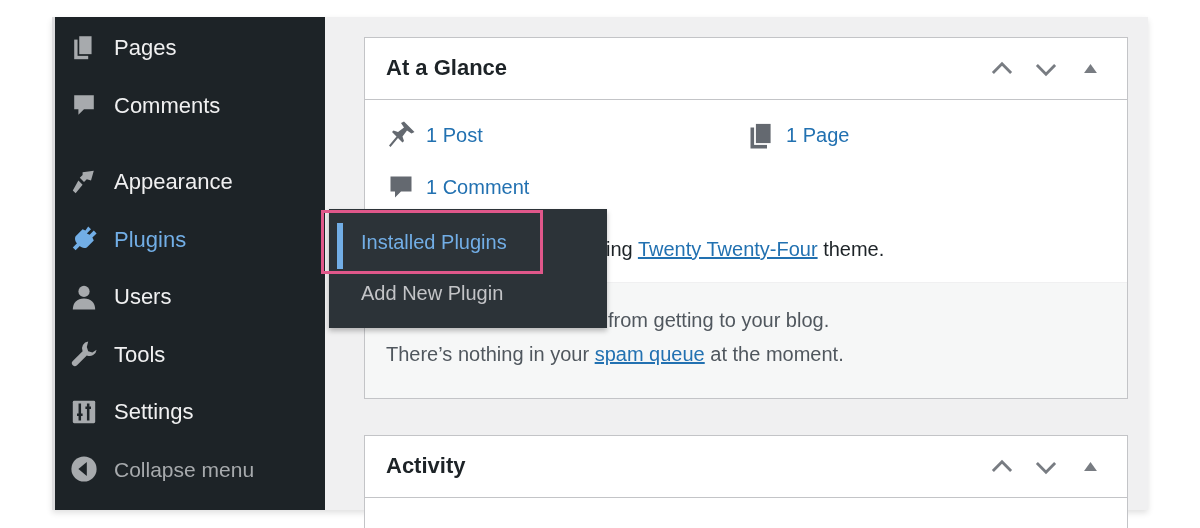 The width and height of the screenshot is (1200, 528). Describe the element at coordinates (432, 242) in the screenshot. I see `submenu-item: Installed Plugins` at that location.